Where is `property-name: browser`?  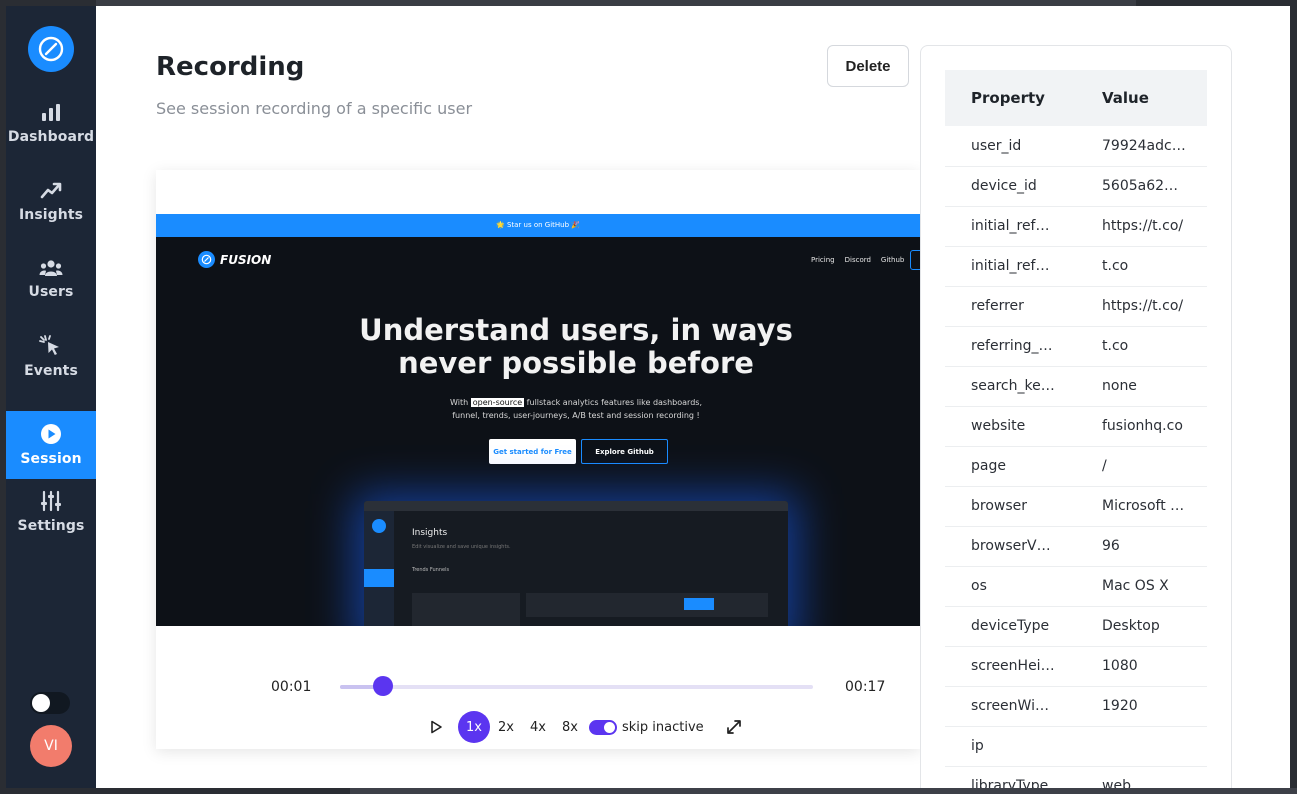 property-name: browser is located at coordinates (1010, 506).